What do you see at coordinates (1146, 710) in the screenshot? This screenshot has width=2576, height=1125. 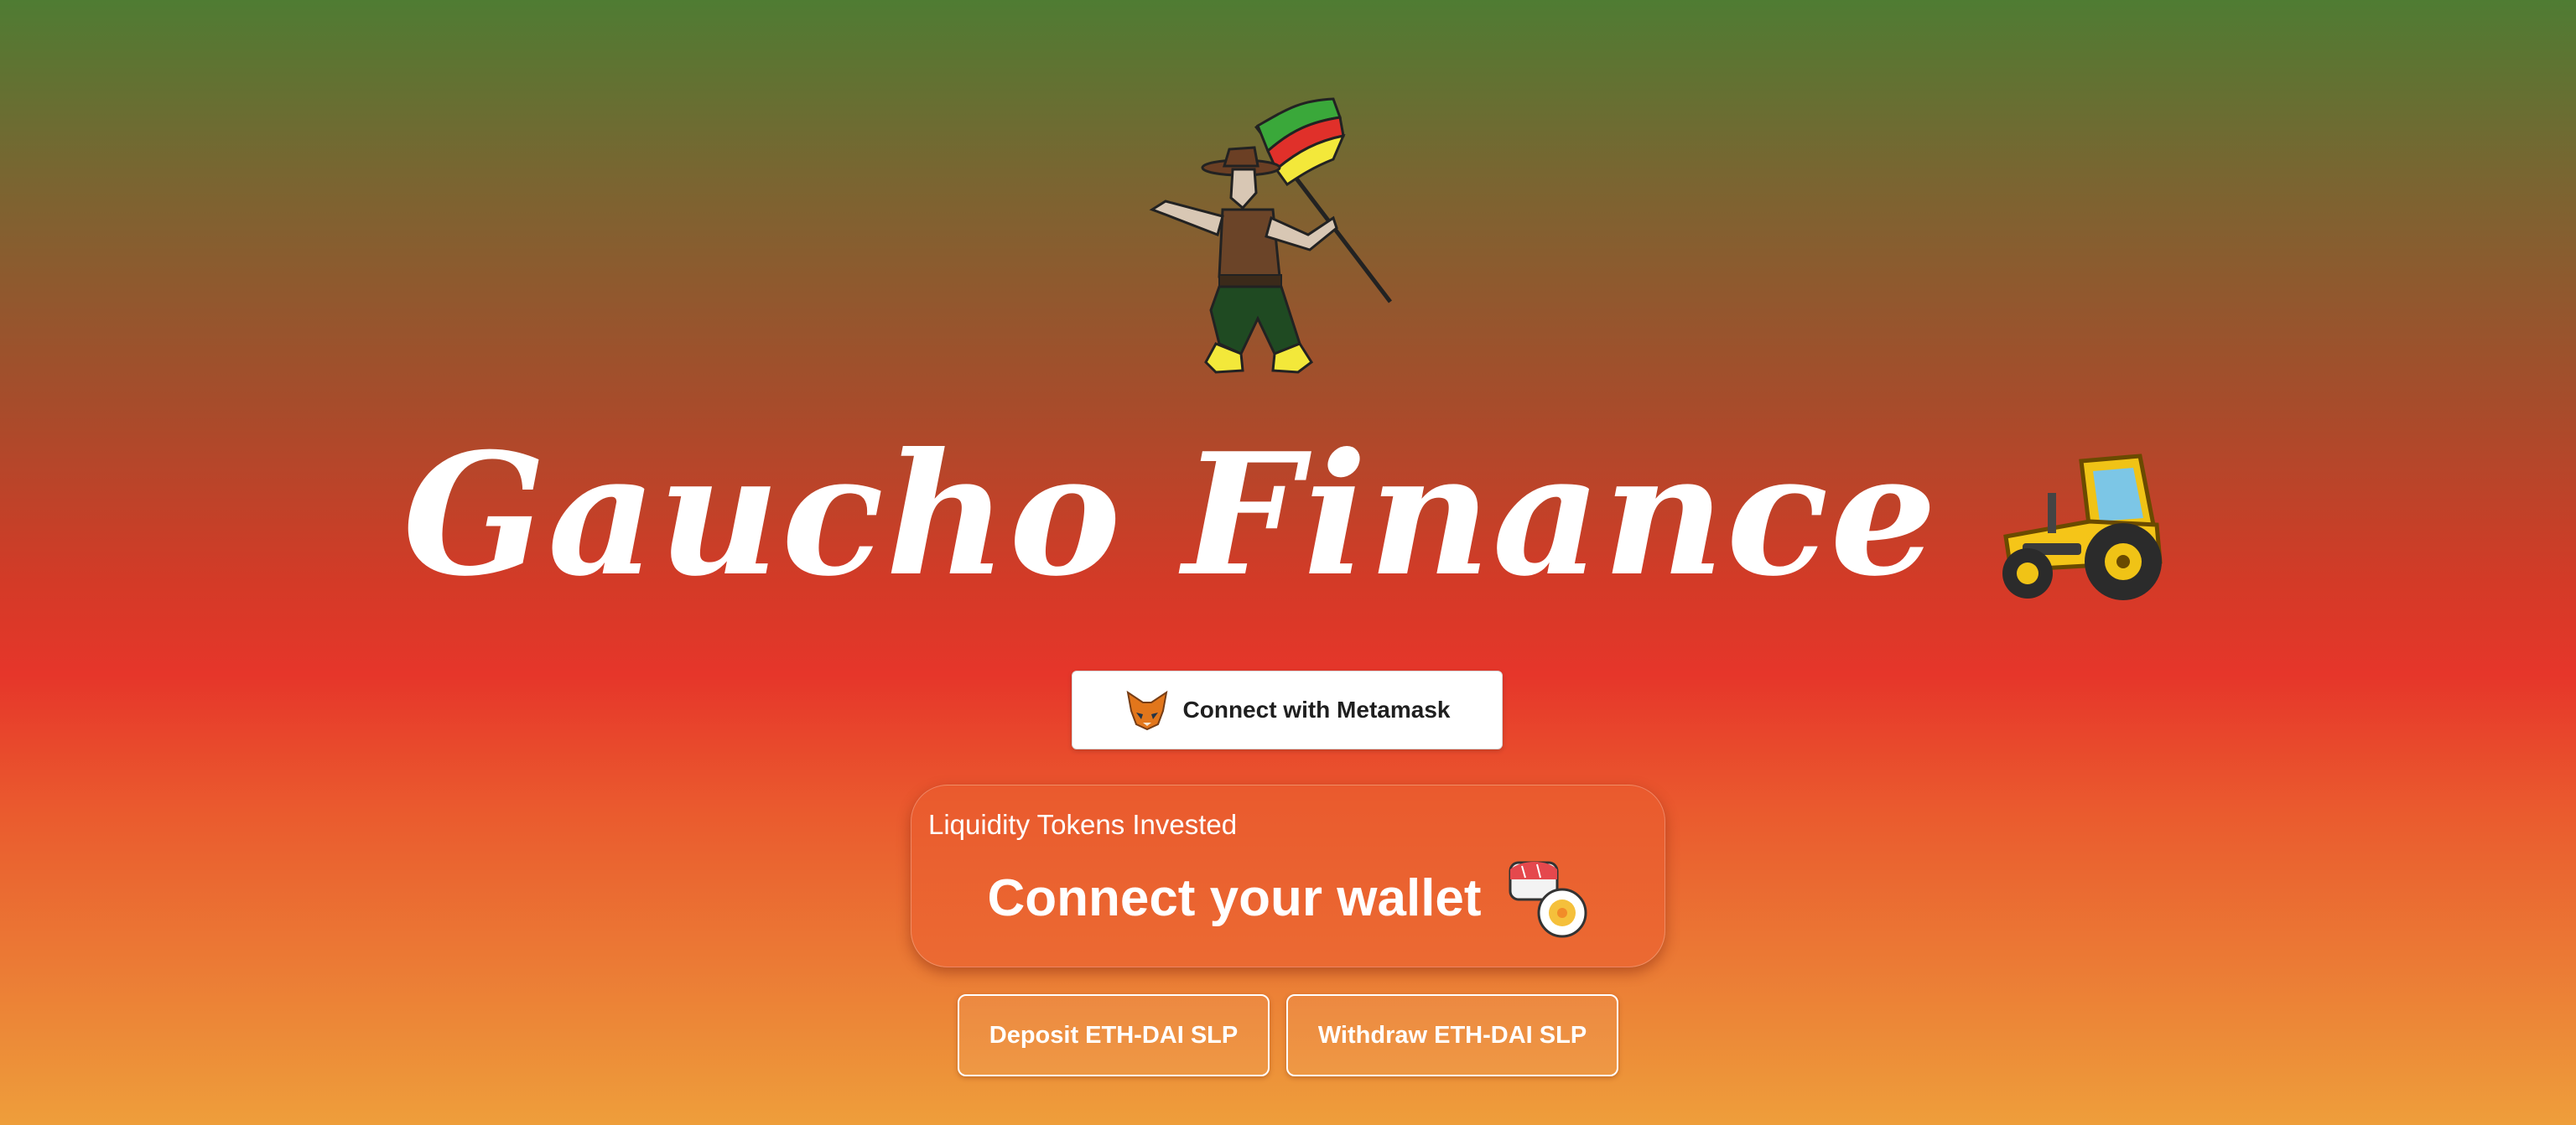 I see `metamask-fox-icon` at bounding box center [1146, 710].